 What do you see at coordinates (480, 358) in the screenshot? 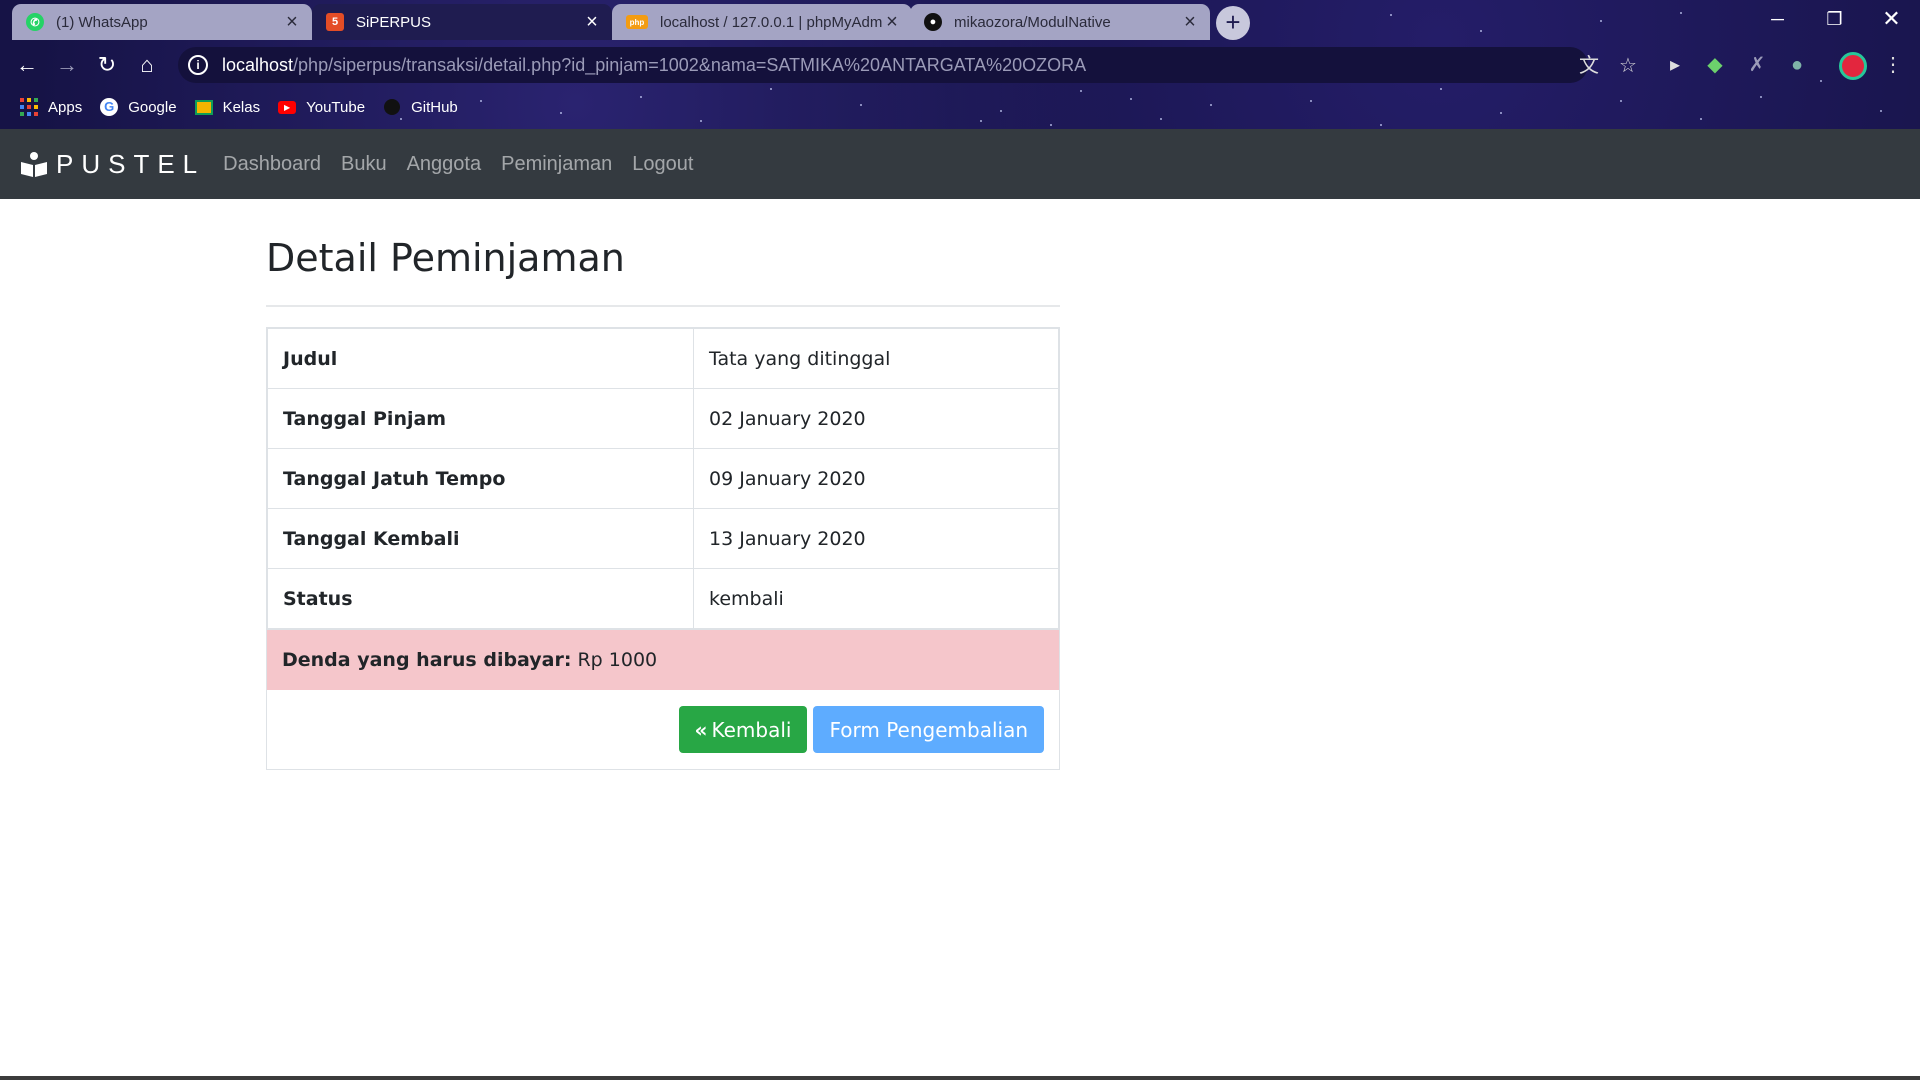
I see `row-label: Judul` at bounding box center [480, 358].